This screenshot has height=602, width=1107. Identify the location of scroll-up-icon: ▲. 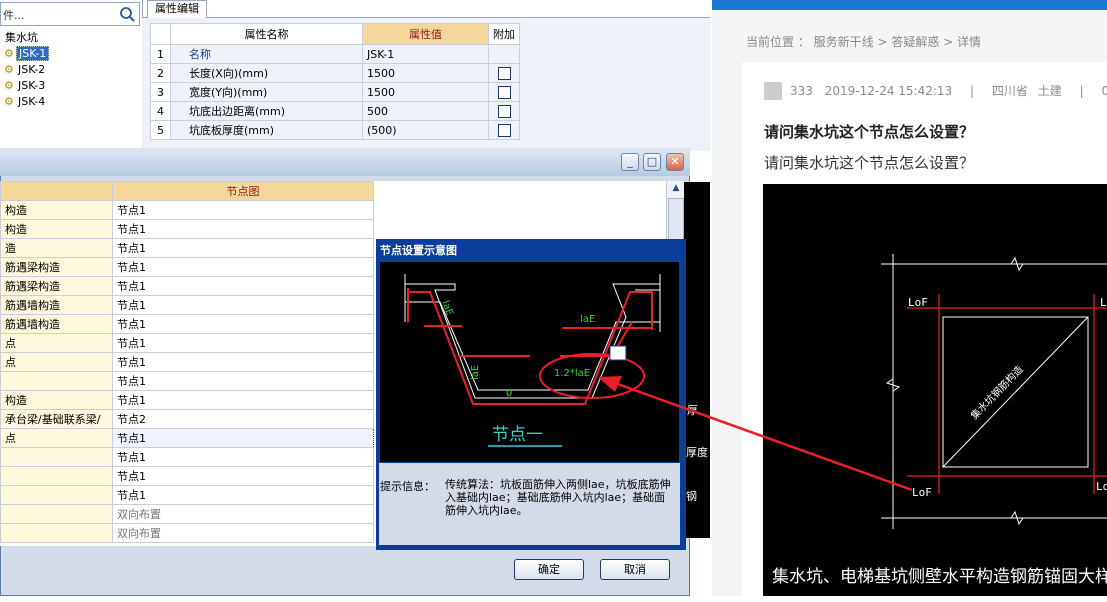
(676, 188).